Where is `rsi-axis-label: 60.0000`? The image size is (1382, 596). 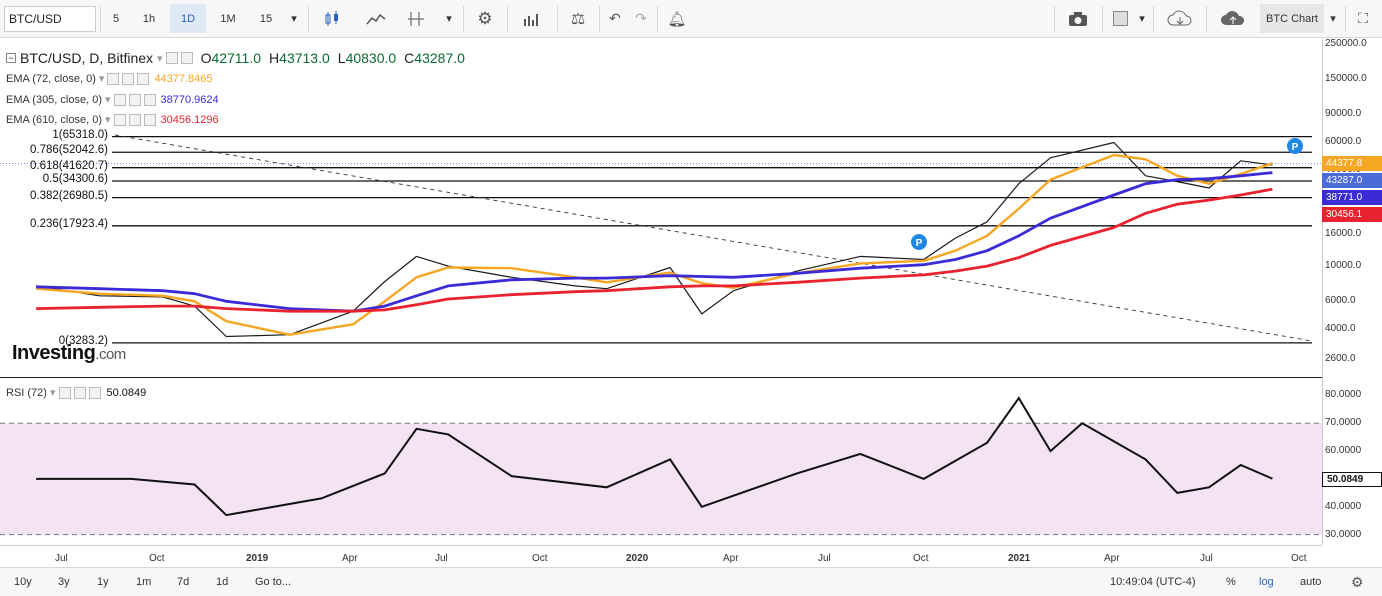 rsi-axis-label: 60.0000 is located at coordinates (1343, 451).